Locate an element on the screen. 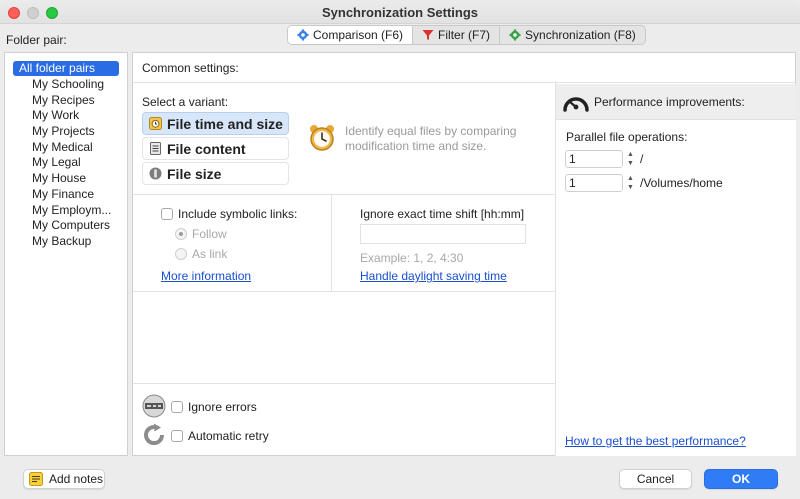  tab-filter-label: Filter (F7) is located at coordinates (464, 35).